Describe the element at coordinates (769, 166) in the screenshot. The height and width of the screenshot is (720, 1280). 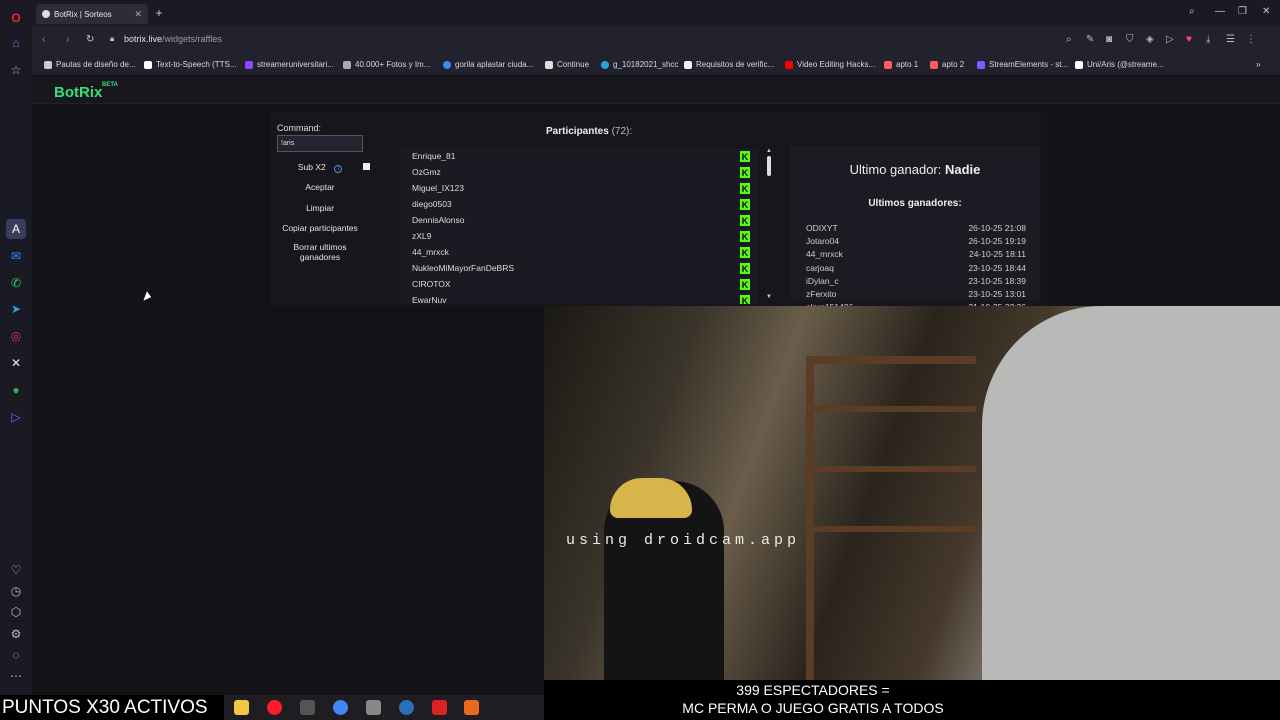
I see `scroll-thumb` at that location.